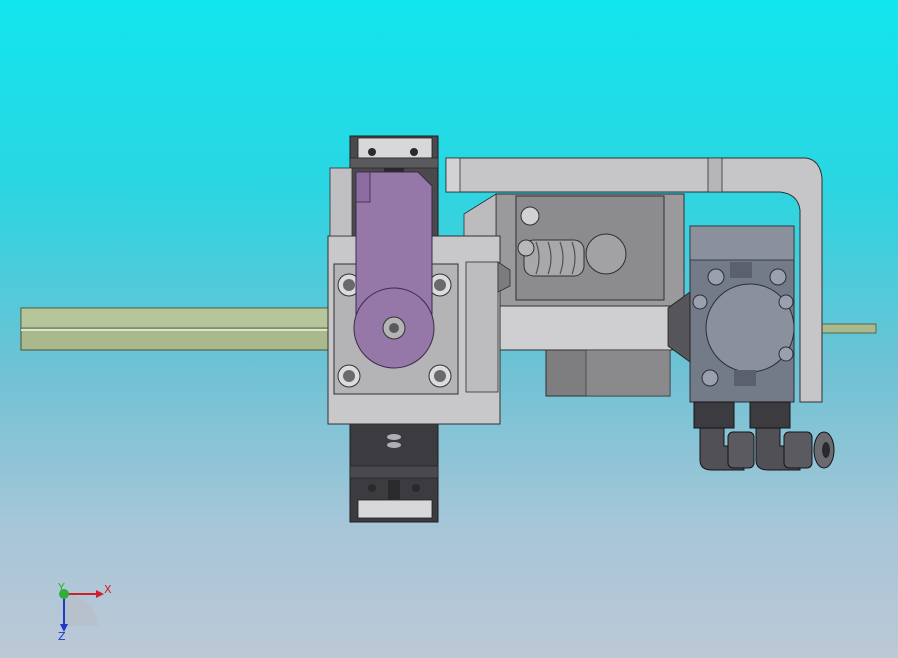 The height and width of the screenshot is (658, 898). Describe the element at coordinates (764, 436) in the screenshot. I see `pneumatic-fittings` at that location.